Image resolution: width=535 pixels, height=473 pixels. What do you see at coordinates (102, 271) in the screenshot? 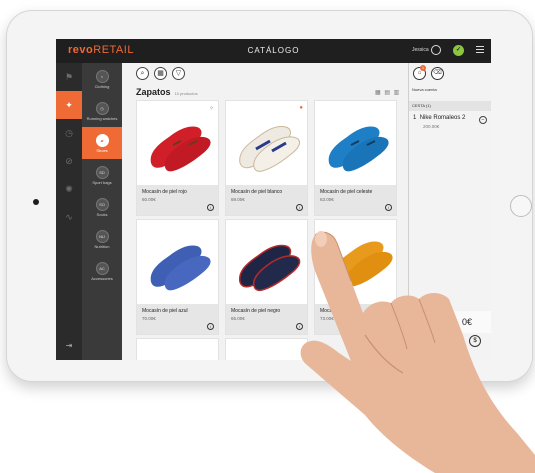
I see `category-accessories: AC Accessories` at bounding box center [102, 271].